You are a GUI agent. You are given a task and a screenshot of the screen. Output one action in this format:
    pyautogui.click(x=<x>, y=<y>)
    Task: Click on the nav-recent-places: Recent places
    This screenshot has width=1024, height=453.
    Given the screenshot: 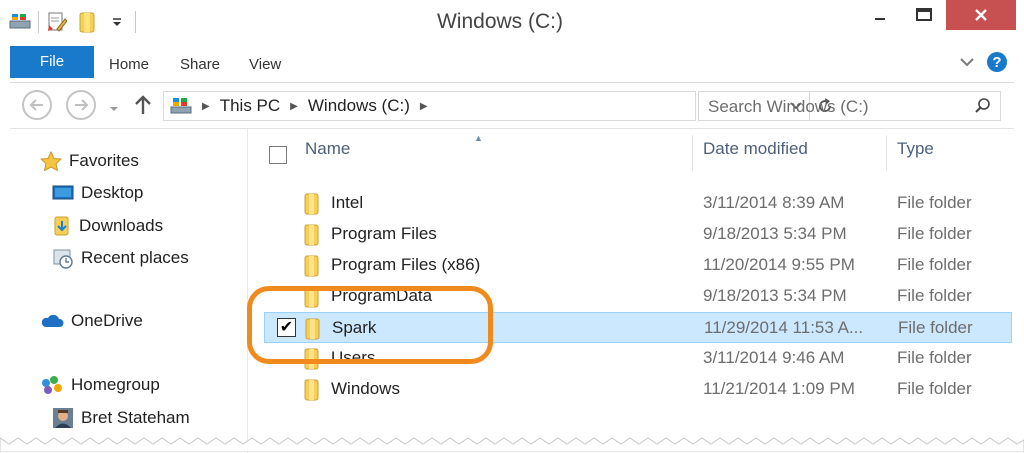 What is the action you would take?
    pyautogui.click(x=120, y=258)
    